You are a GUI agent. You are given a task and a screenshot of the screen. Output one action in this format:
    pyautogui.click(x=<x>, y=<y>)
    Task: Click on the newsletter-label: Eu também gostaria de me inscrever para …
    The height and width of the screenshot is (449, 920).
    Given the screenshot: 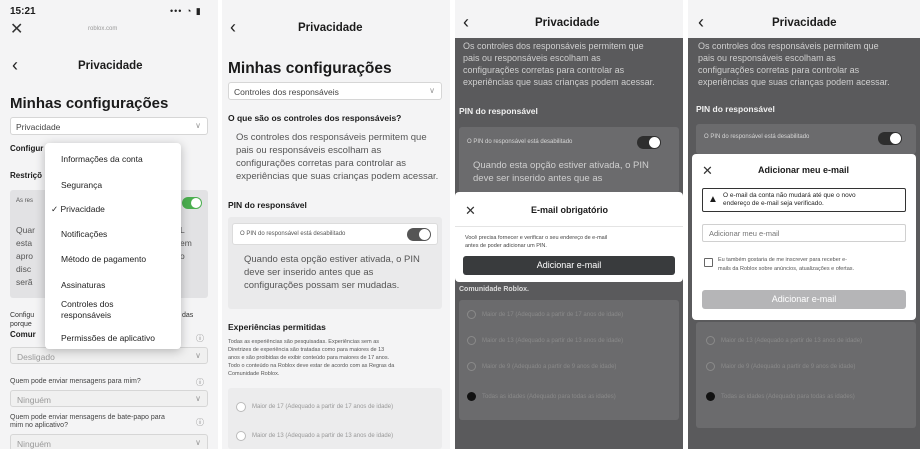 What is the action you would take?
    pyautogui.click(x=786, y=264)
    